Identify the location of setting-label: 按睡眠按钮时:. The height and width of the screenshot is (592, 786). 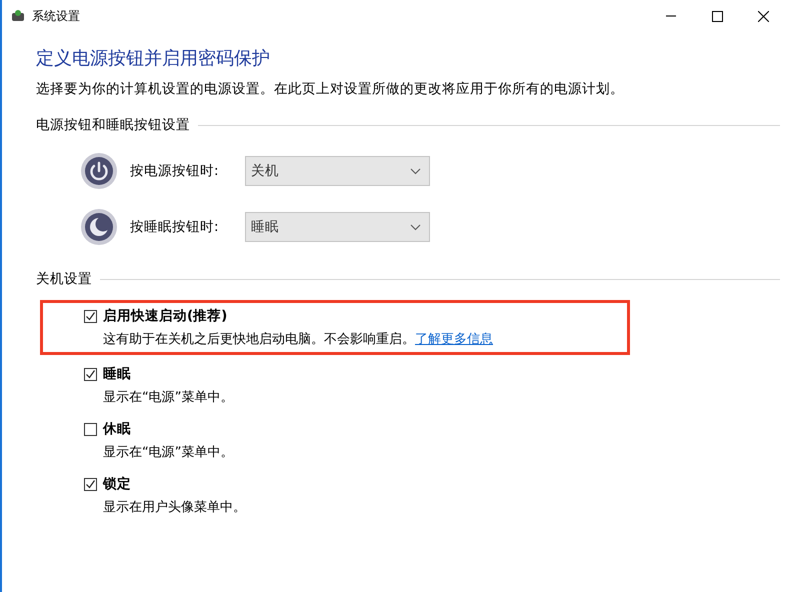
(175, 227).